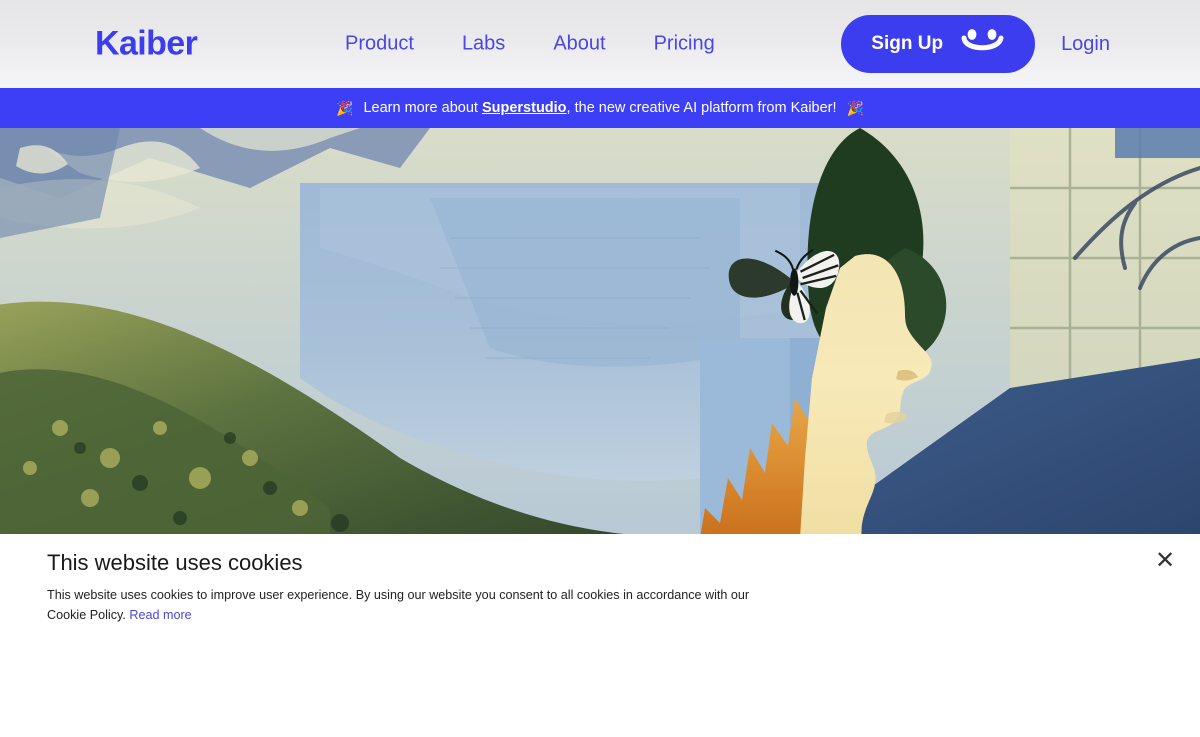  I want to click on header-actions: Sign Up Login, so click(975, 44).